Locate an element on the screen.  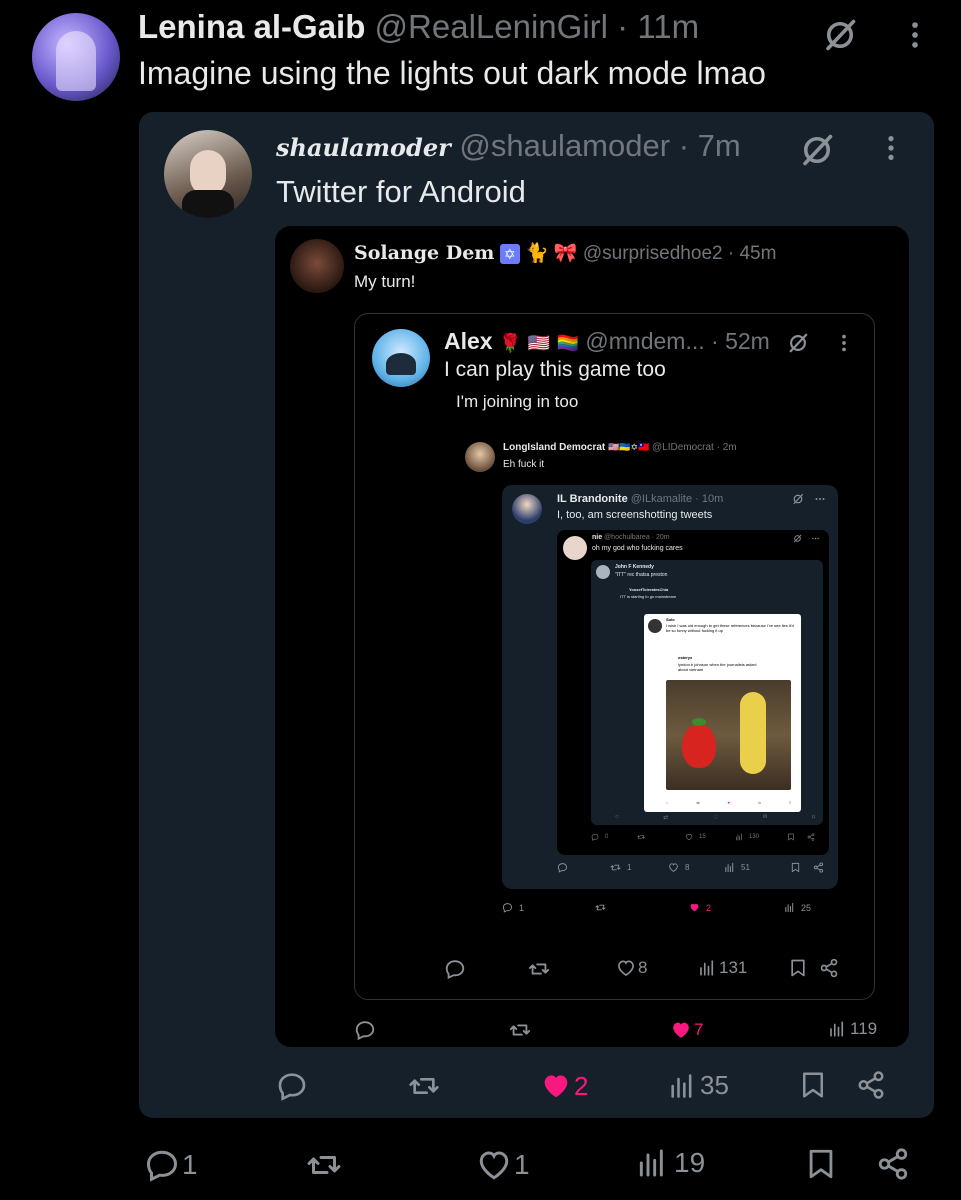
tweet-time: 45m is located at coordinates (757, 253).